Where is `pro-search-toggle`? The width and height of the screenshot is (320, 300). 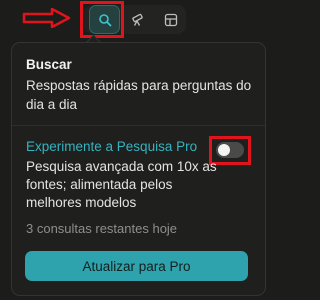
pro-search-toggle is located at coordinates (230, 150).